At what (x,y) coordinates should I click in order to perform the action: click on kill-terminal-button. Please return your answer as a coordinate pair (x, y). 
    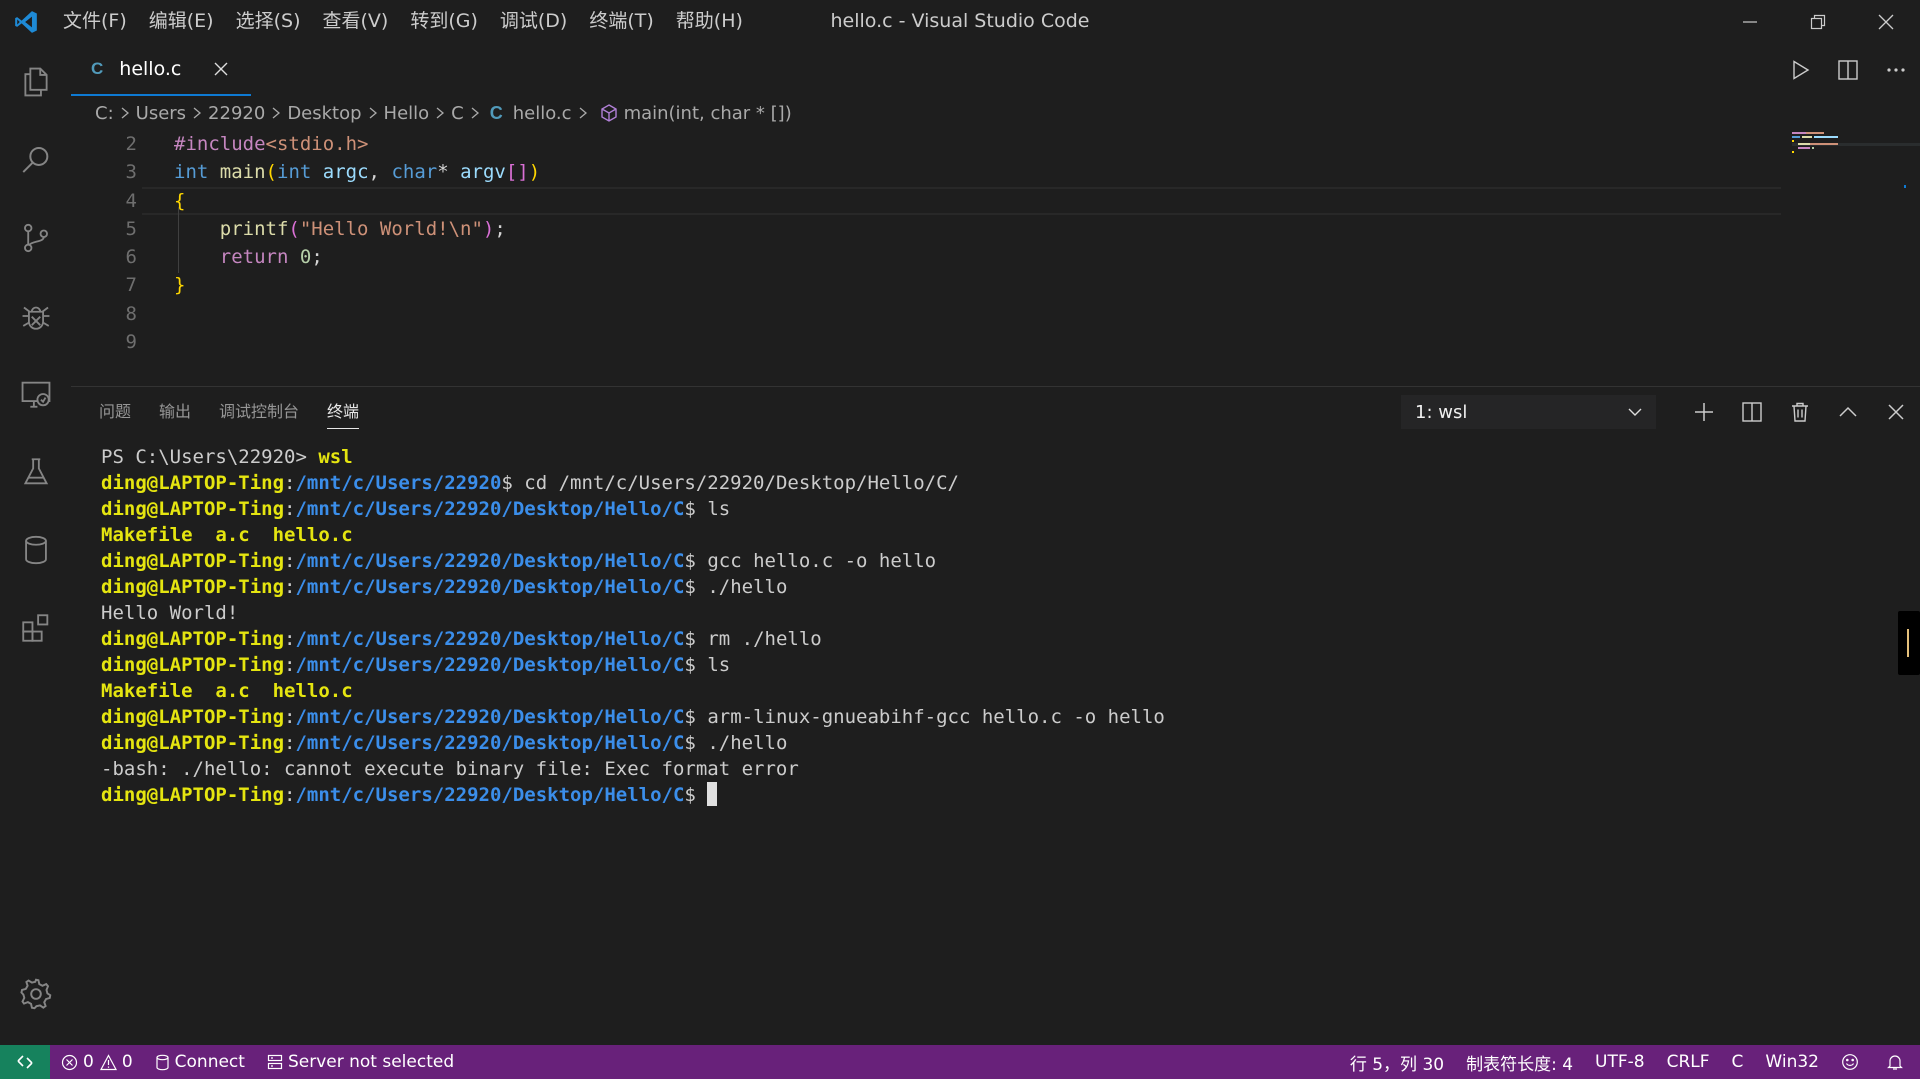
    Looking at the image, I should click on (1800, 412).